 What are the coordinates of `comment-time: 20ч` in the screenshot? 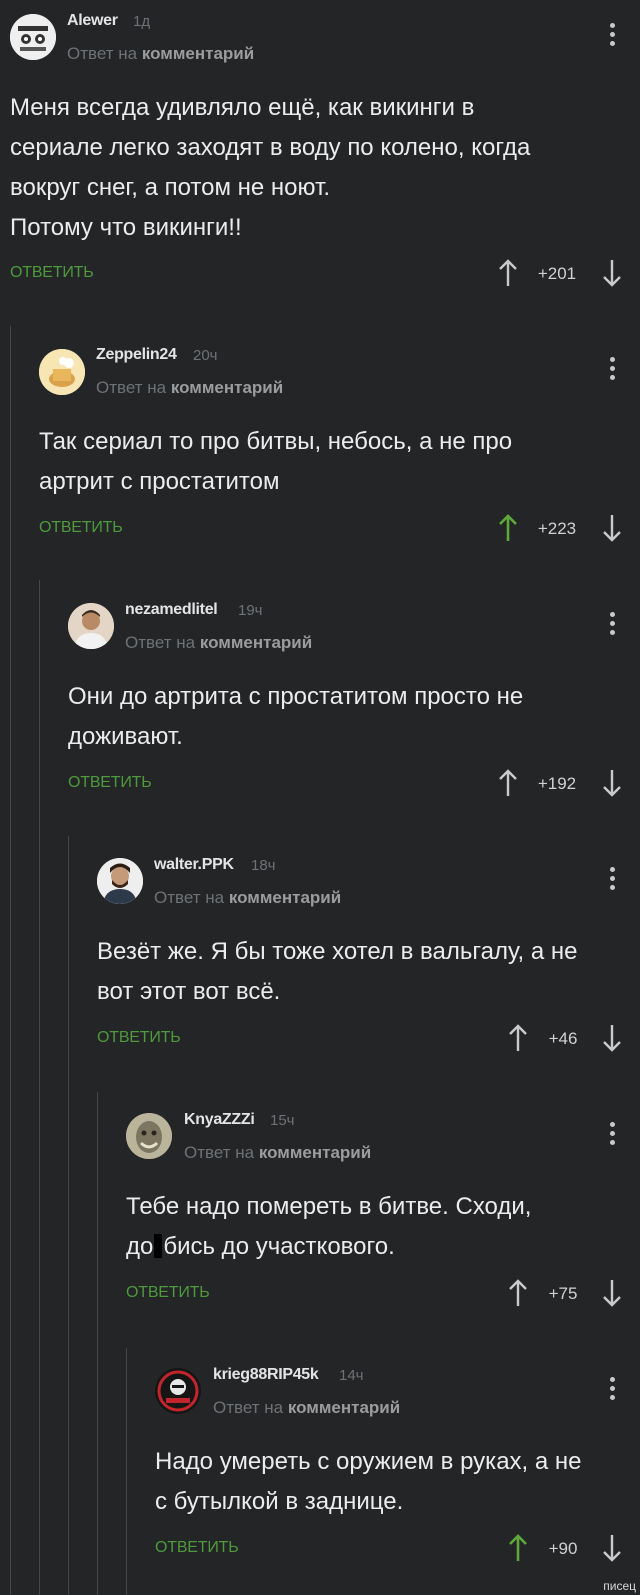 It's located at (205, 355).